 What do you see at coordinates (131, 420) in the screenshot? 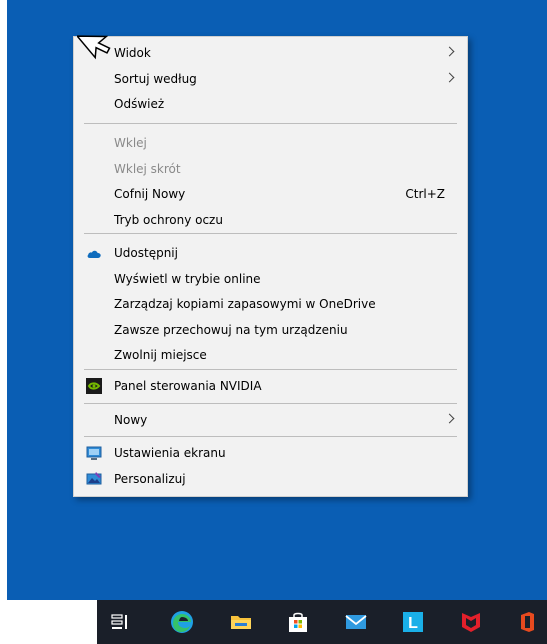
I see `menu-item-label: Nowy` at bounding box center [131, 420].